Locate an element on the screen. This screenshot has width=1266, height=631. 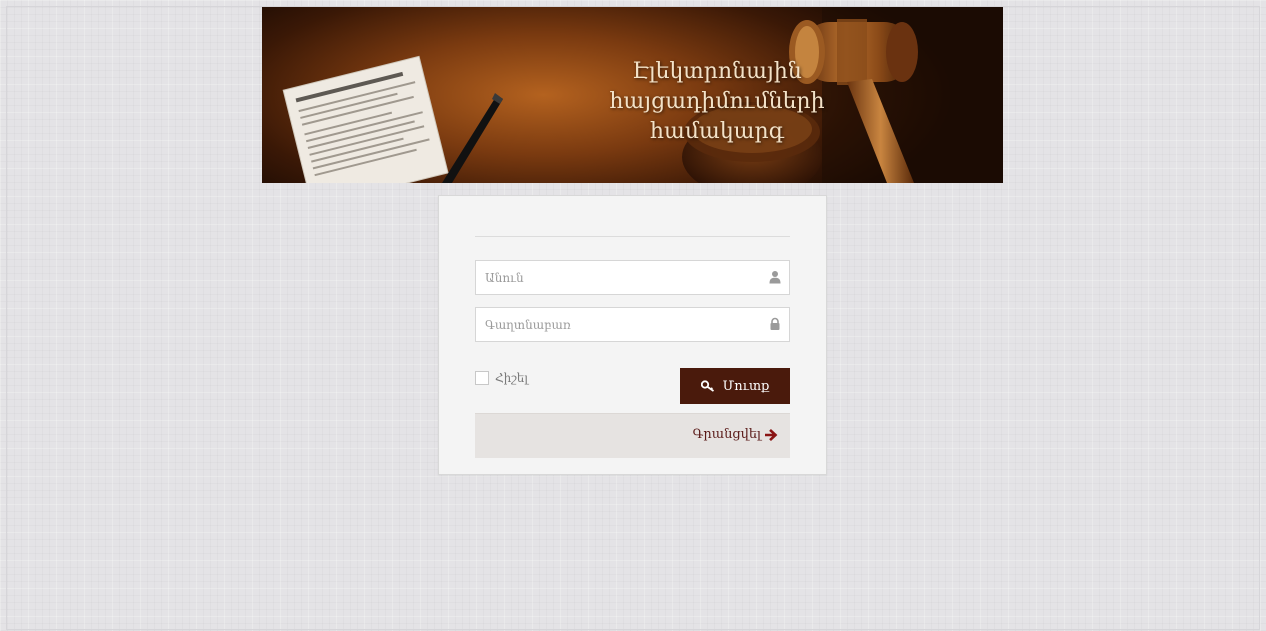
remember-me: Հիշել is located at coordinates (501, 378).